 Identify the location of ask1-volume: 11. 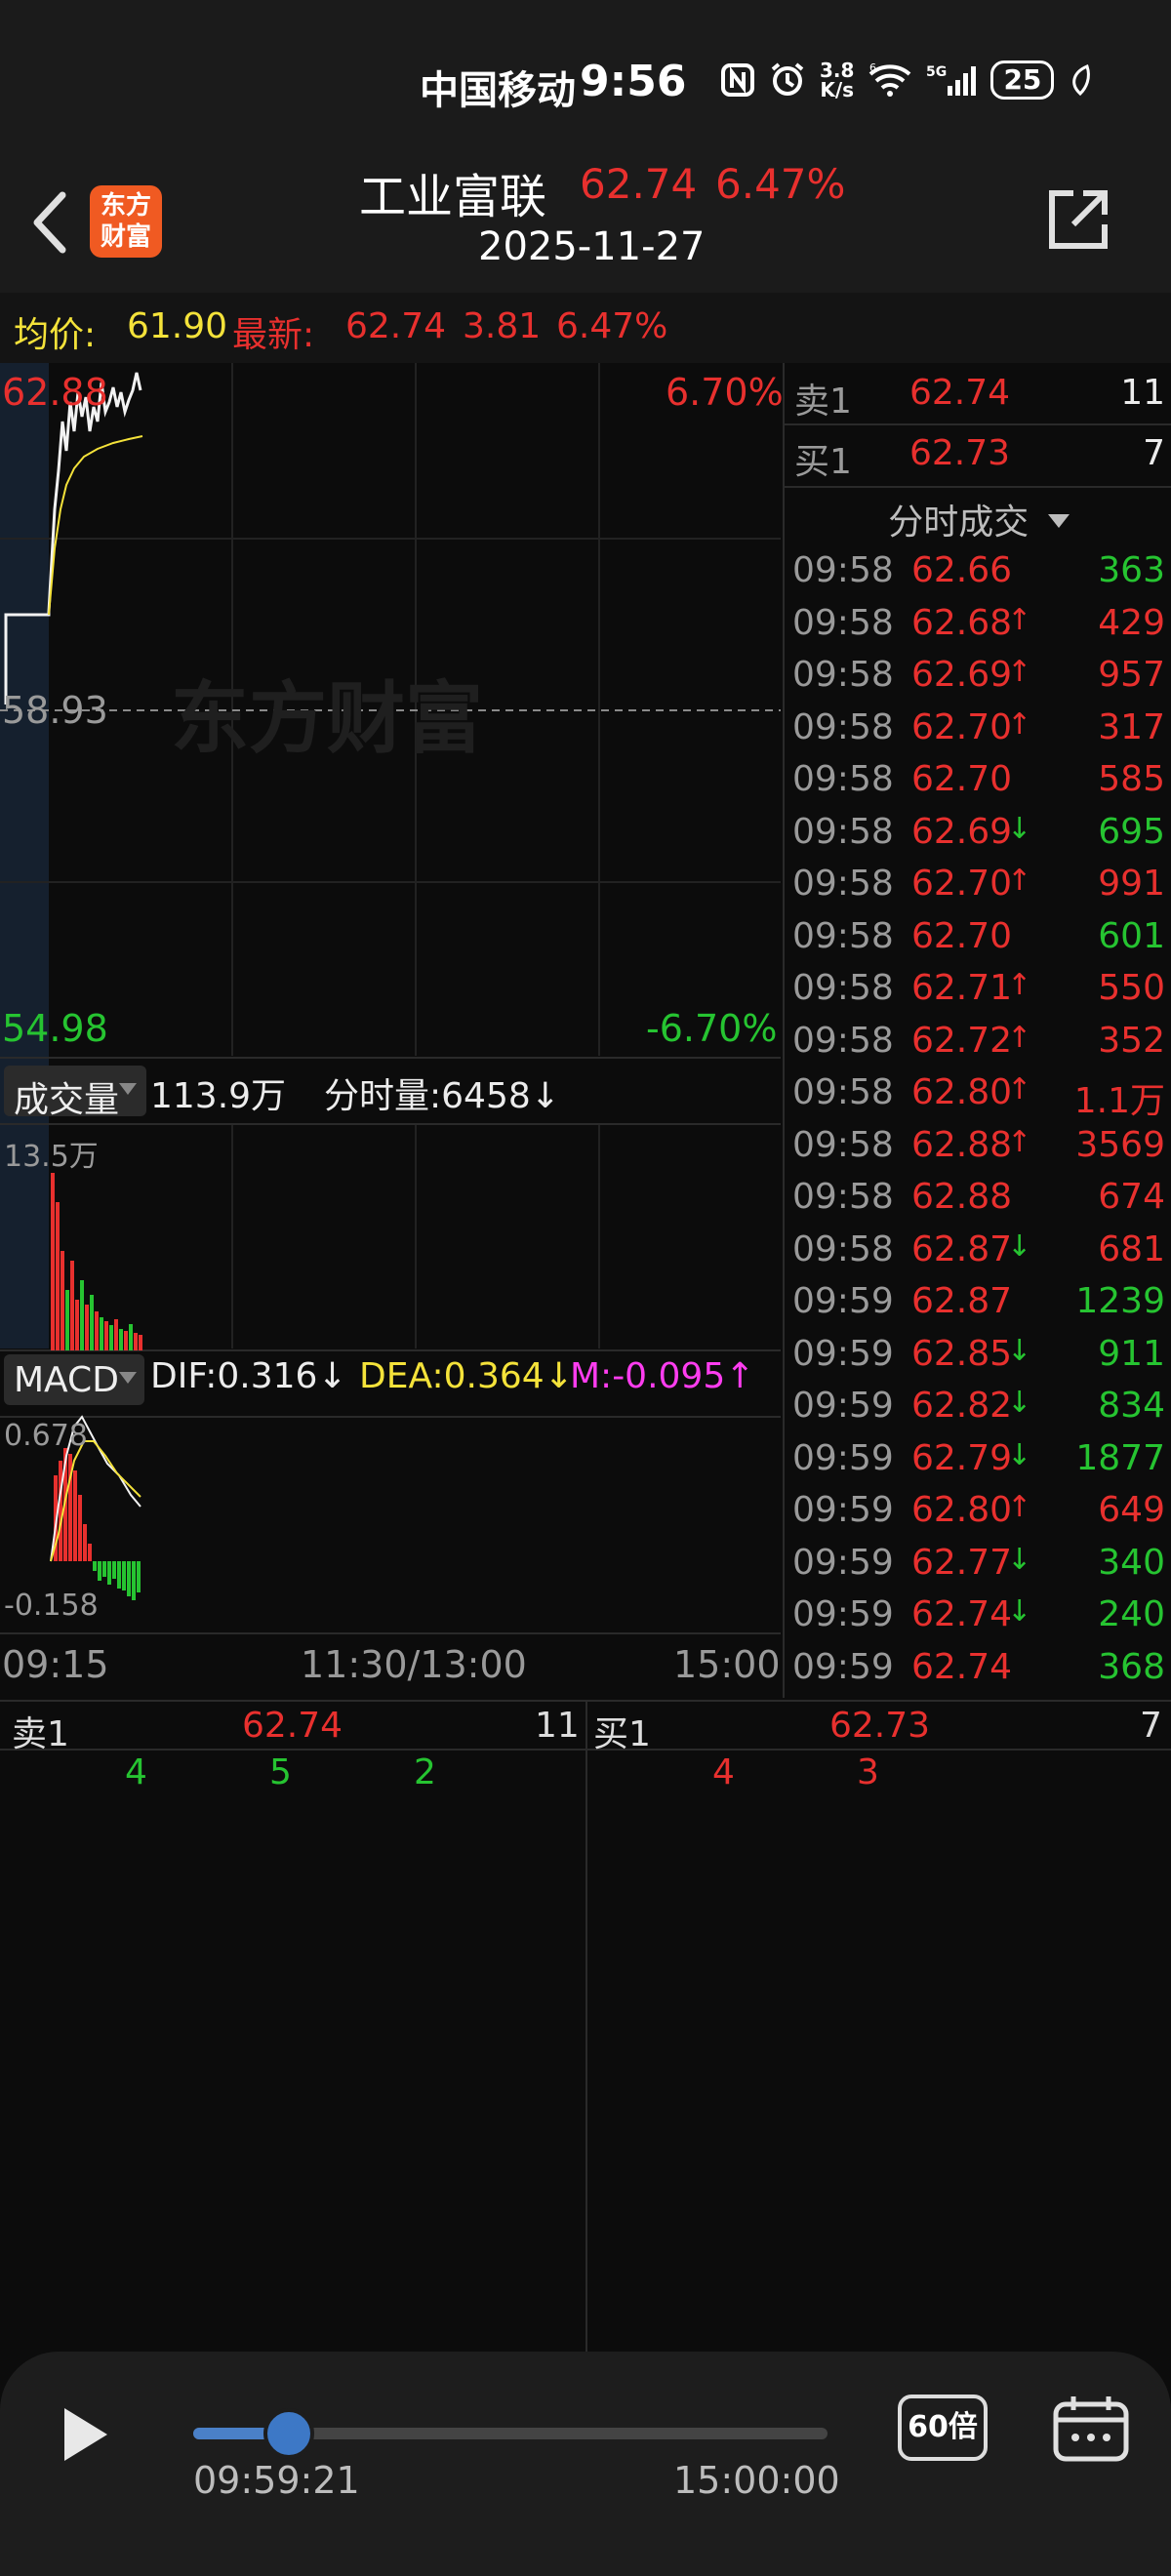
(1142, 393).